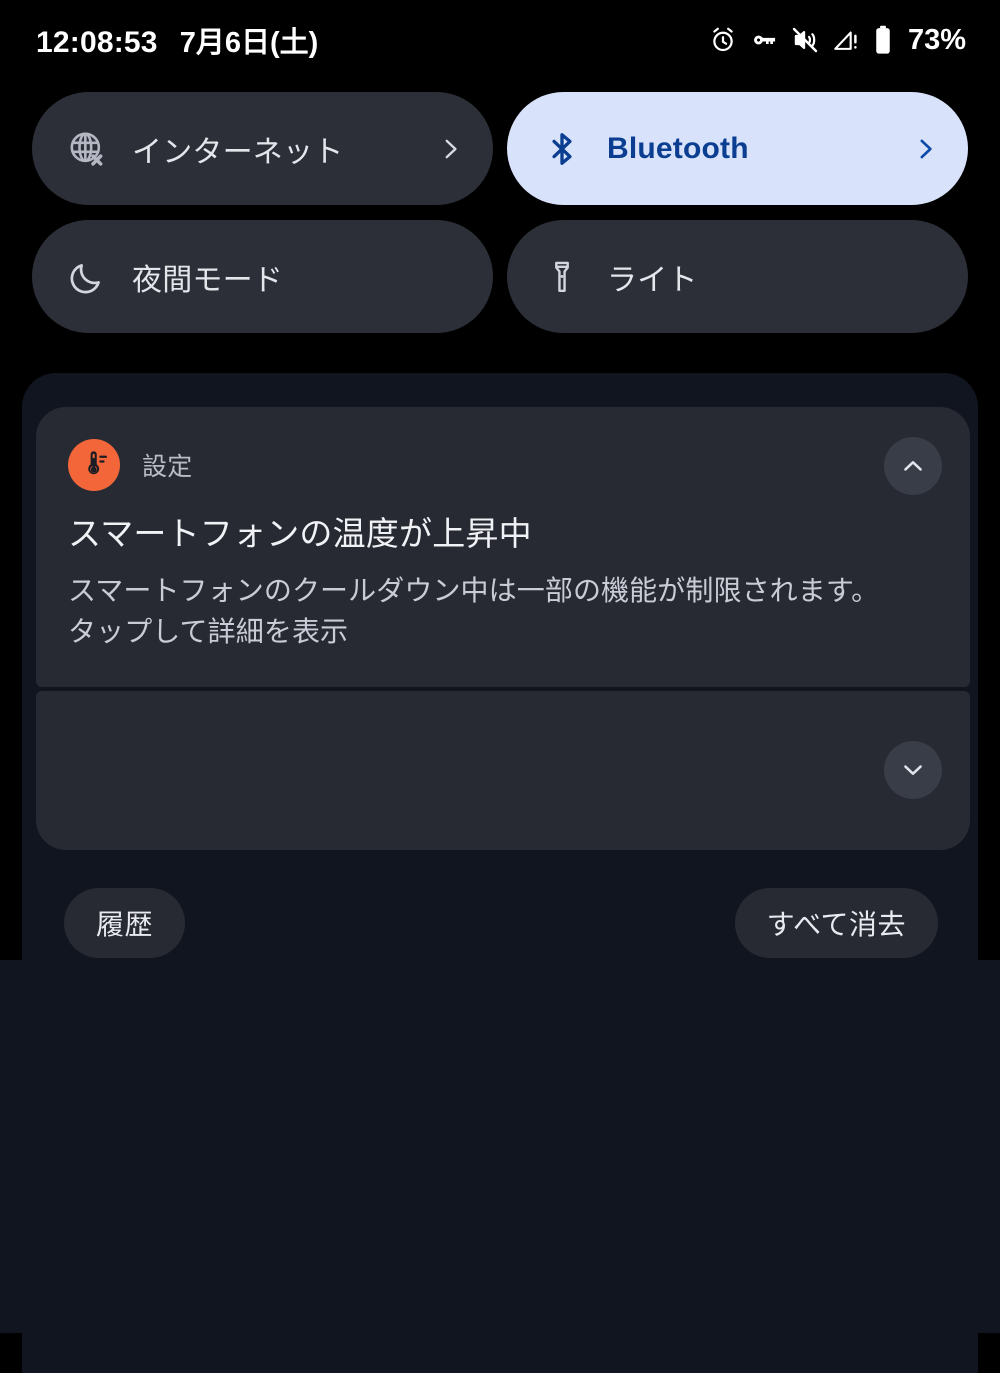 The width and height of the screenshot is (1000, 1373). What do you see at coordinates (883, 40) in the screenshot?
I see `battery-icon` at bounding box center [883, 40].